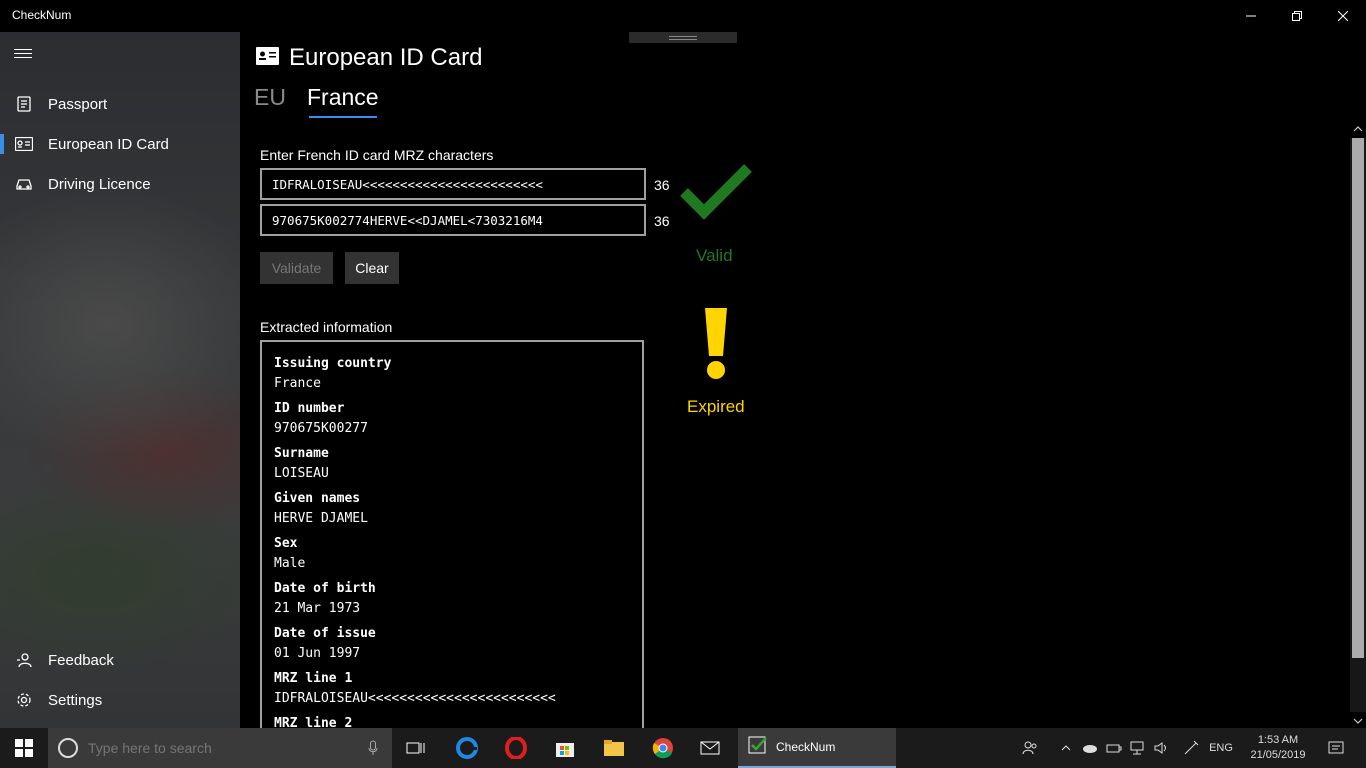 The image size is (1366, 768). I want to click on field-key: Date of issue, so click(325, 633).